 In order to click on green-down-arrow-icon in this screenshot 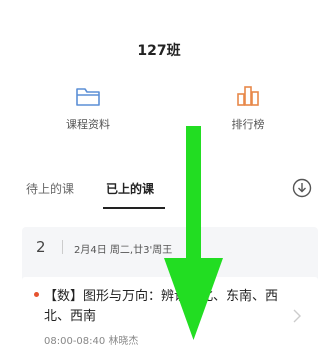, I will do `click(193, 233)`.